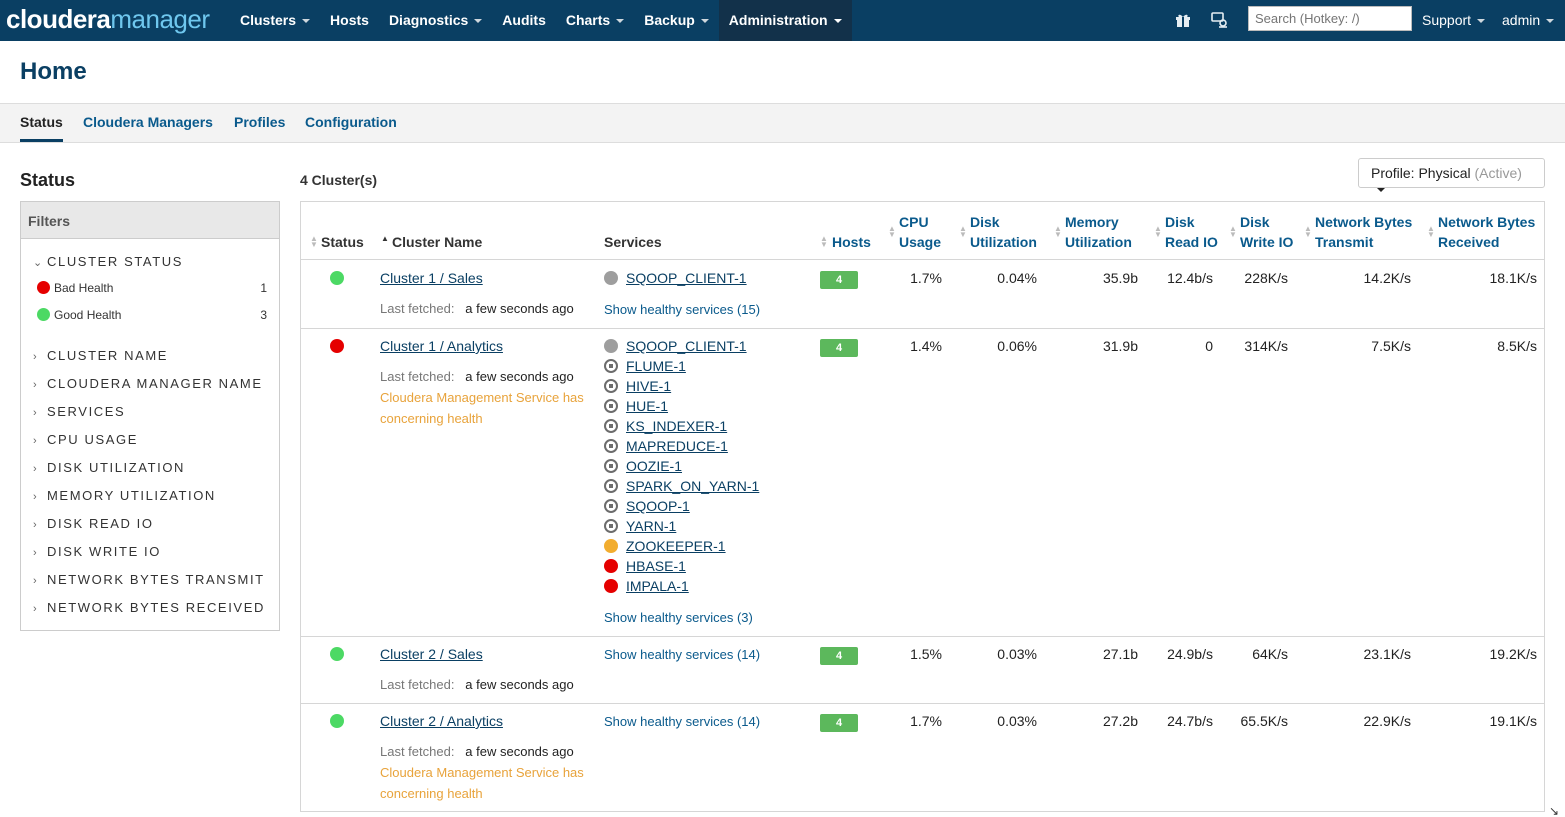  What do you see at coordinates (1191, 232) in the screenshot?
I see `col-disk-read-io: Disk Read IO` at bounding box center [1191, 232].